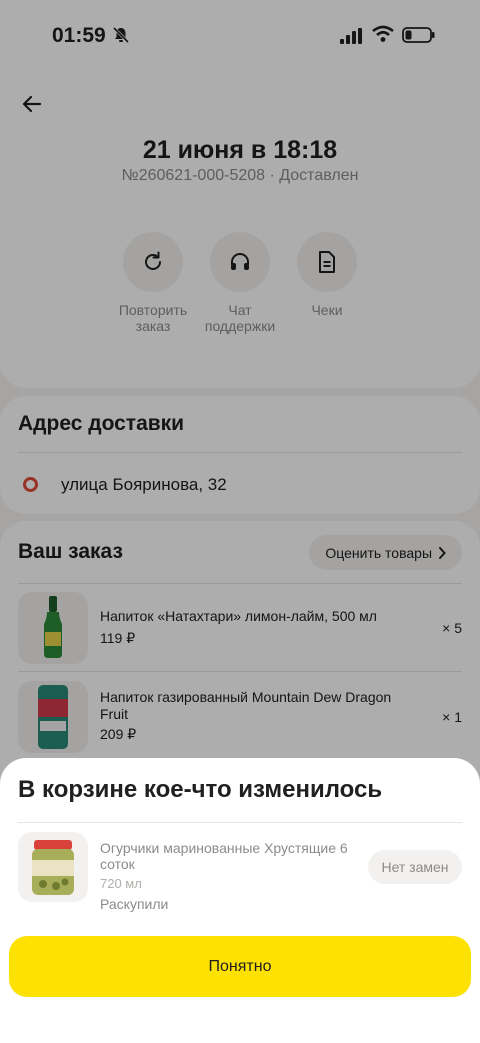 This screenshot has height=1043, width=480. What do you see at coordinates (134, 904) in the screenshot?
I see `removed-product-status: Раскупили` at bounding box center [134, 904].